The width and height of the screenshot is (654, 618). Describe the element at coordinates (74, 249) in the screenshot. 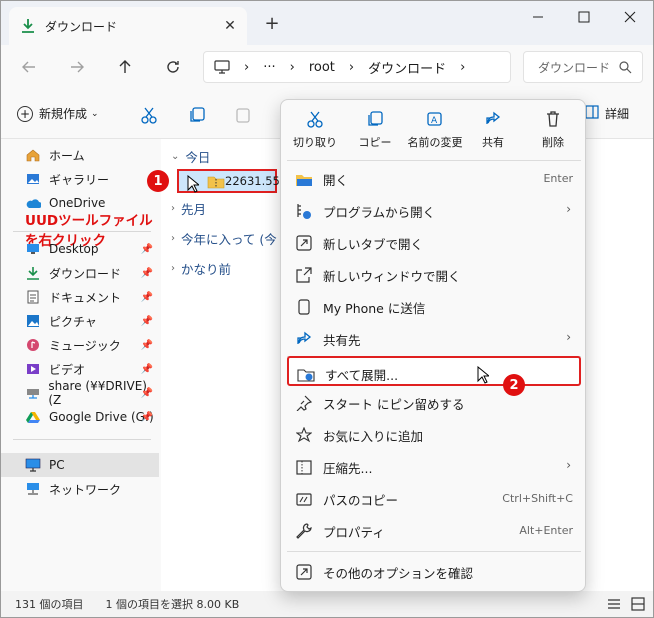

I see `sidebar-item-label: Desktop` at that location.